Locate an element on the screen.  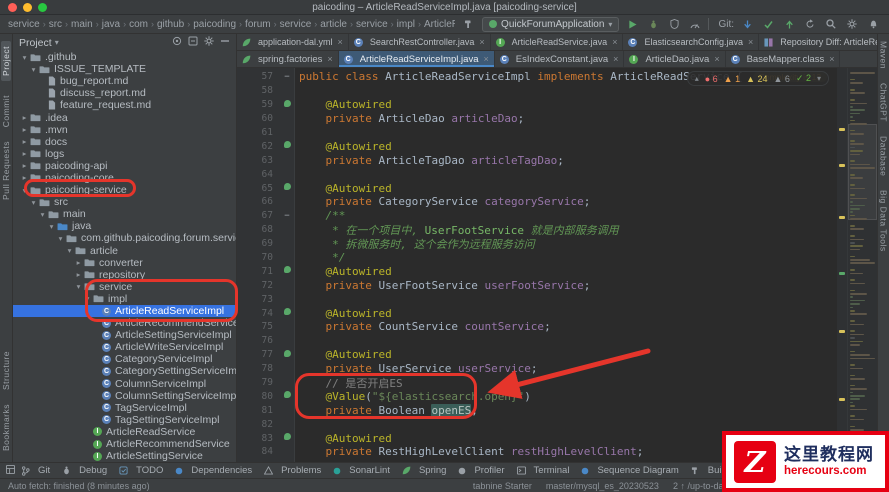
tree-item: feature_request.md is located at coordinates (124, 105).